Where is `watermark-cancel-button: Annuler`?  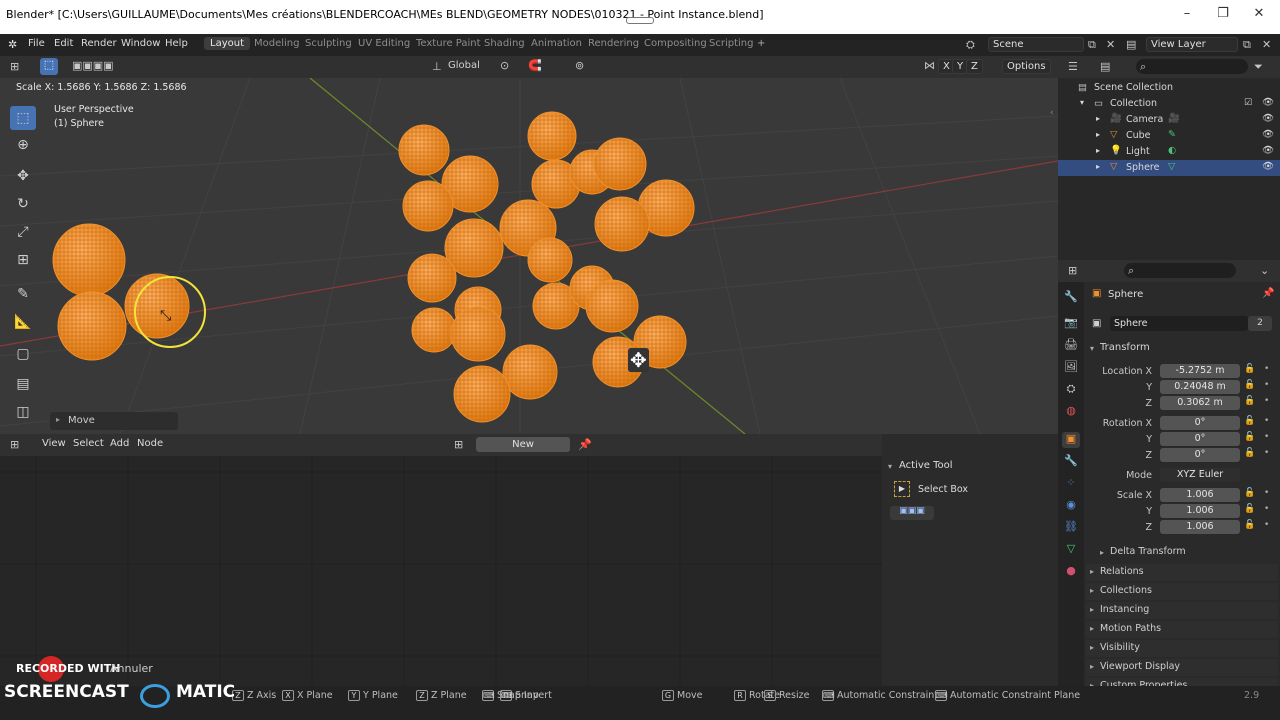
watermark-cancel-button: Annuler is located at coordinates (131, 668).